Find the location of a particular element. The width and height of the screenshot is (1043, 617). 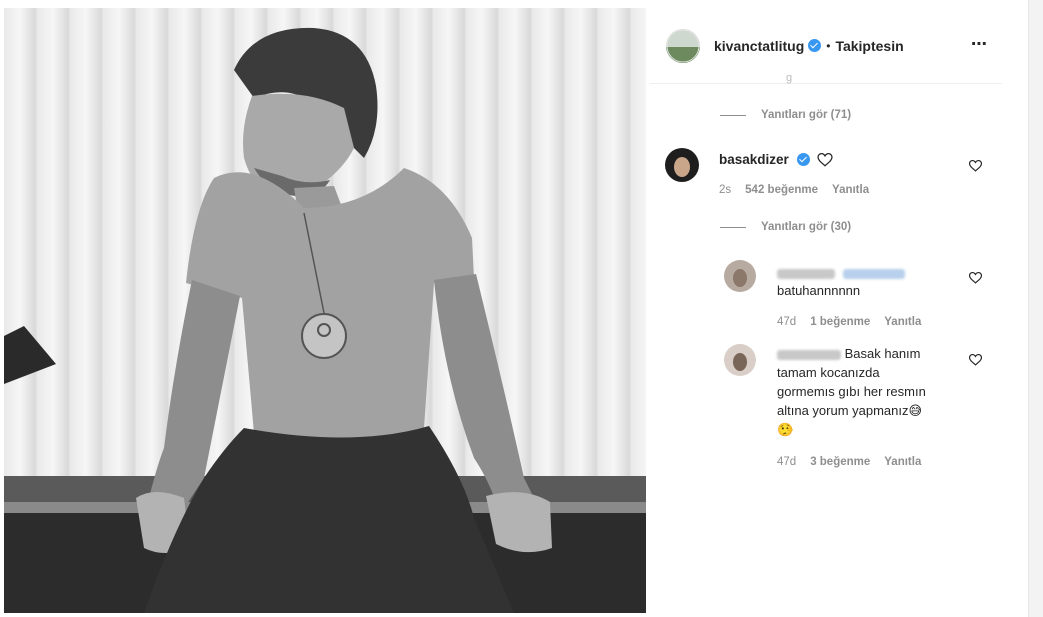

like-comment-heart-icon is located at coordinates (975, 166).